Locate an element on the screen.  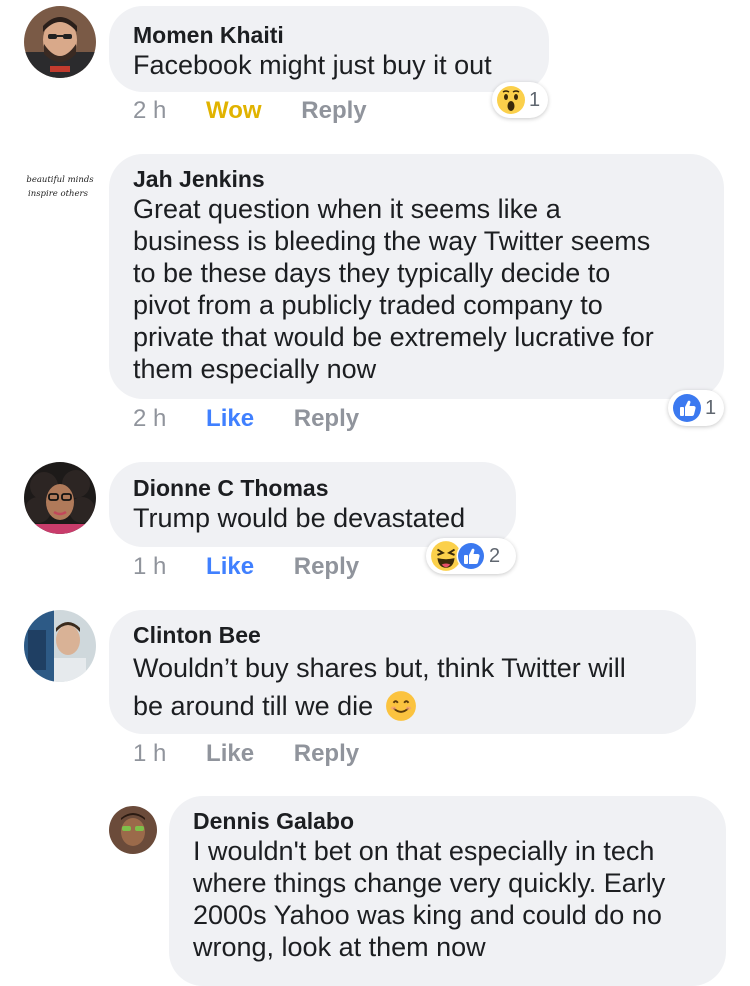
comment-text-line: pivot from a publicly traded company to is located at coordinates (368, 305).